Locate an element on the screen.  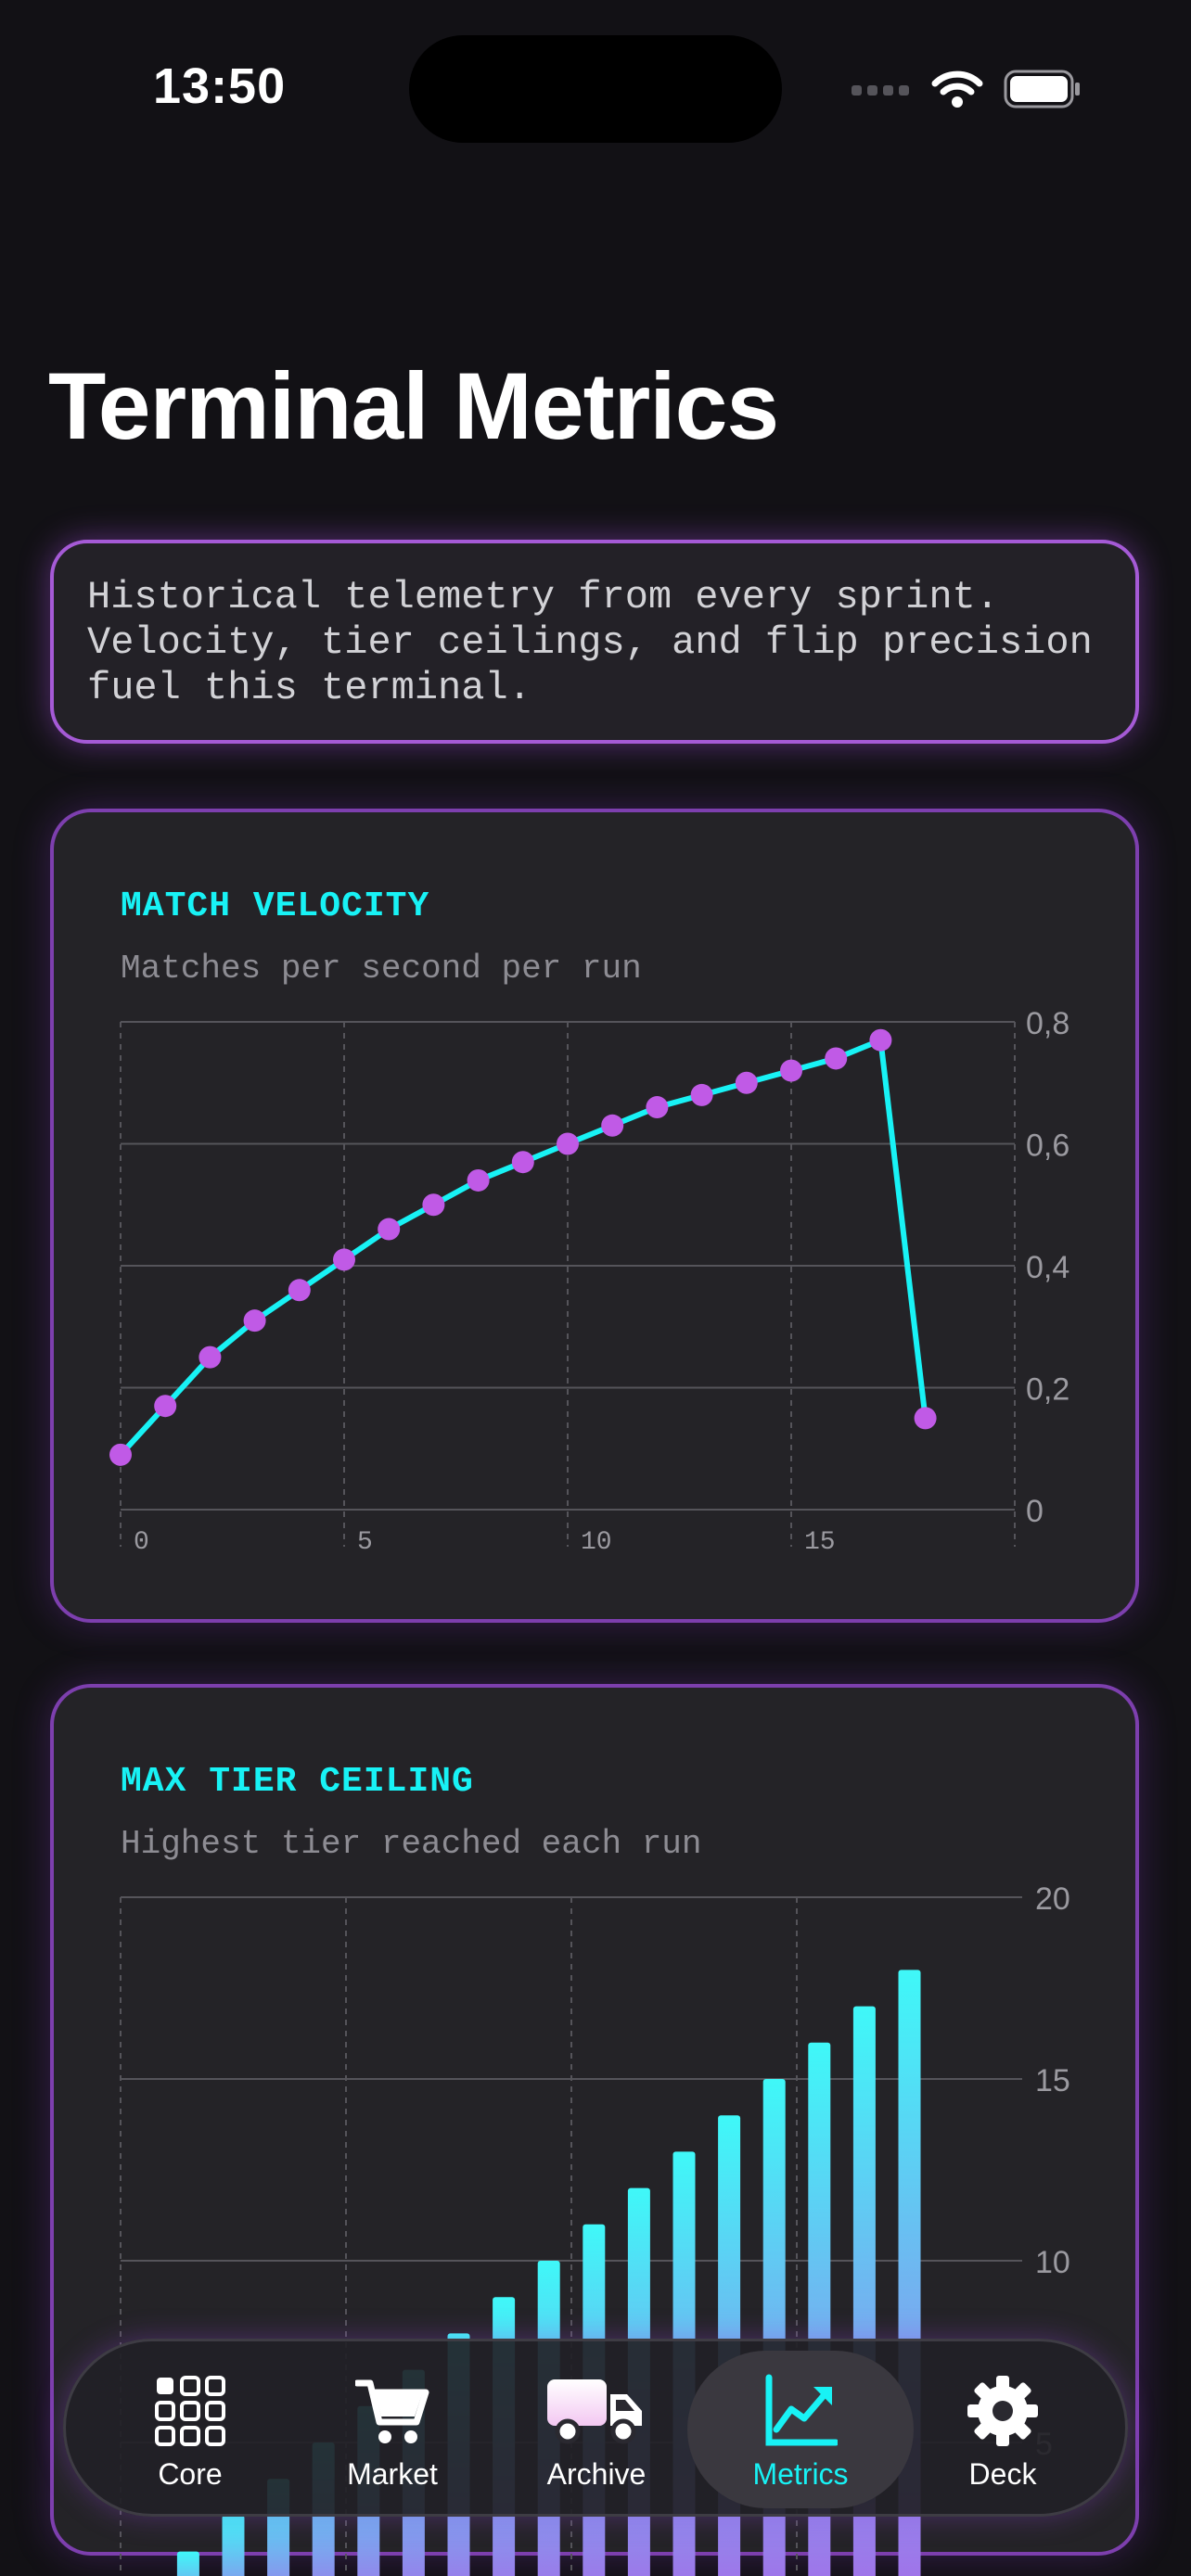
tab-deck: Deck is located at coordinates (1003, 2430).